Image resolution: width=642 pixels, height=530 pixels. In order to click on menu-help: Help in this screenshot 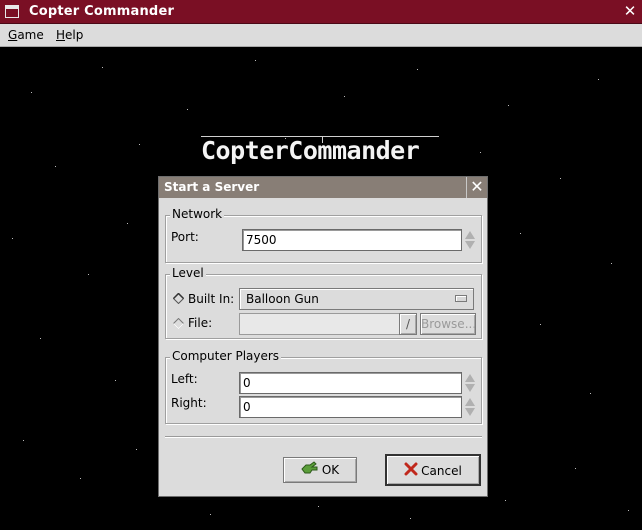, I will do `click(69, 35)`.